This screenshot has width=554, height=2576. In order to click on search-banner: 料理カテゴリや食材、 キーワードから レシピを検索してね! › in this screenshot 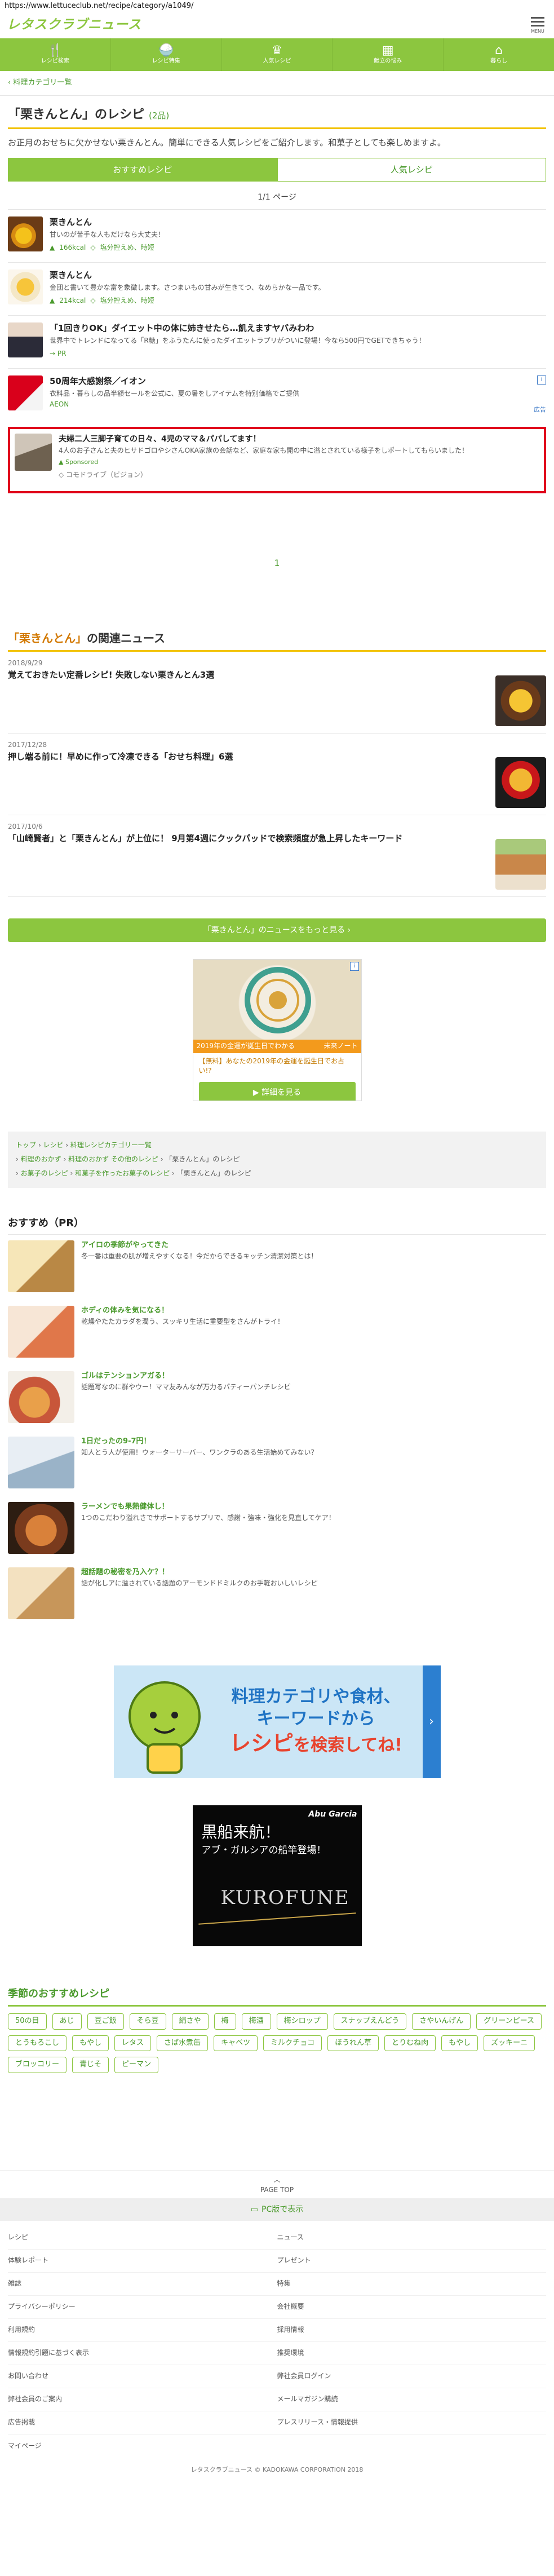, I will do `click(277, 1721)`.